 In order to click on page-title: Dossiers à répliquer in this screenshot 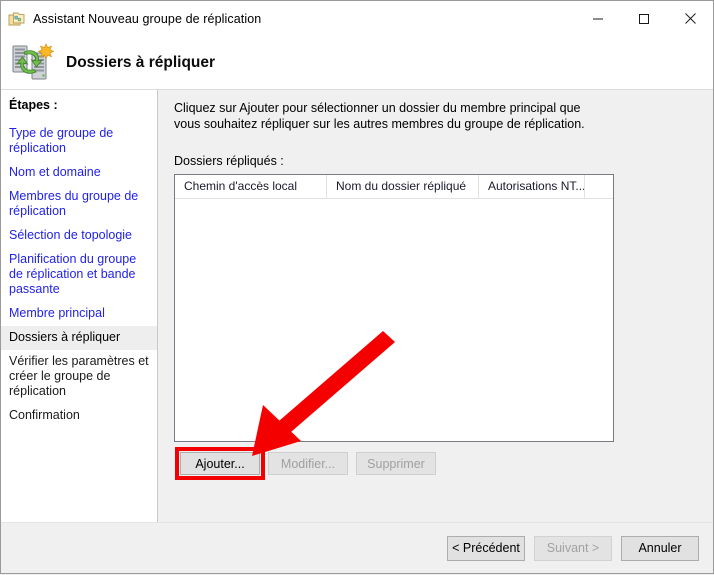, I will do `click(141, 62)`.